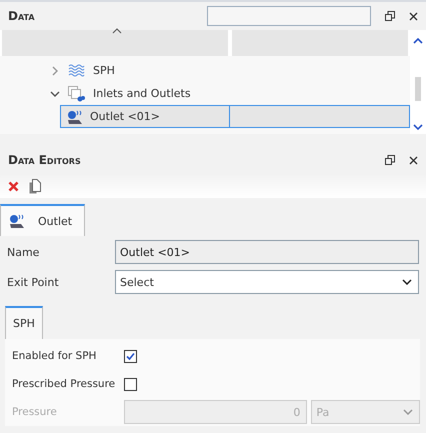 This screenshot has height=433, width=426. What do you see at coordinates (76, 71) in the screenshot?
I see `waves-icon` at bounding box center [76, 71].